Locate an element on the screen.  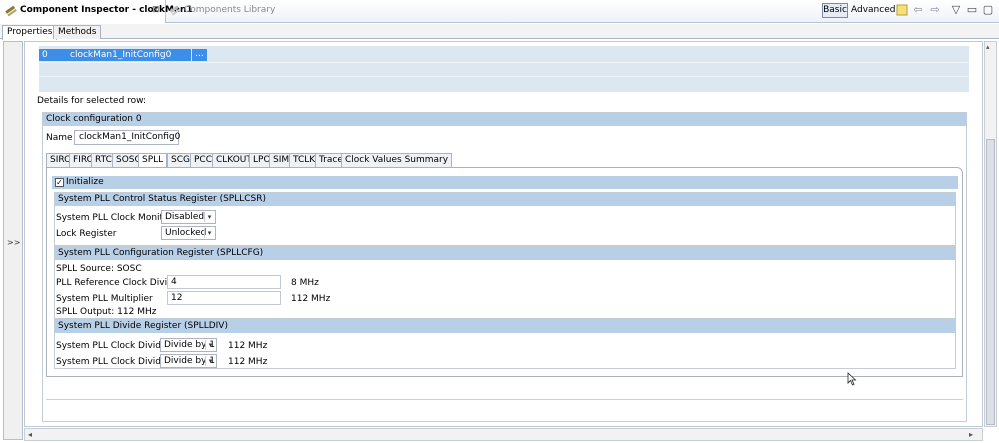
collapsed-side-panel: >> is located at coordinates (13, 240).